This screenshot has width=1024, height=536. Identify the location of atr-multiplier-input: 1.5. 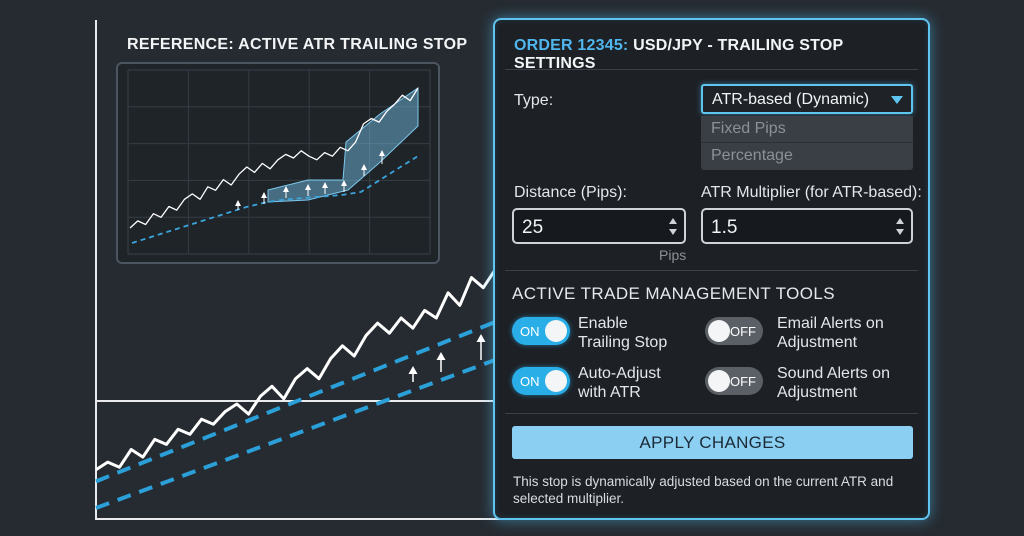
(807, 226).